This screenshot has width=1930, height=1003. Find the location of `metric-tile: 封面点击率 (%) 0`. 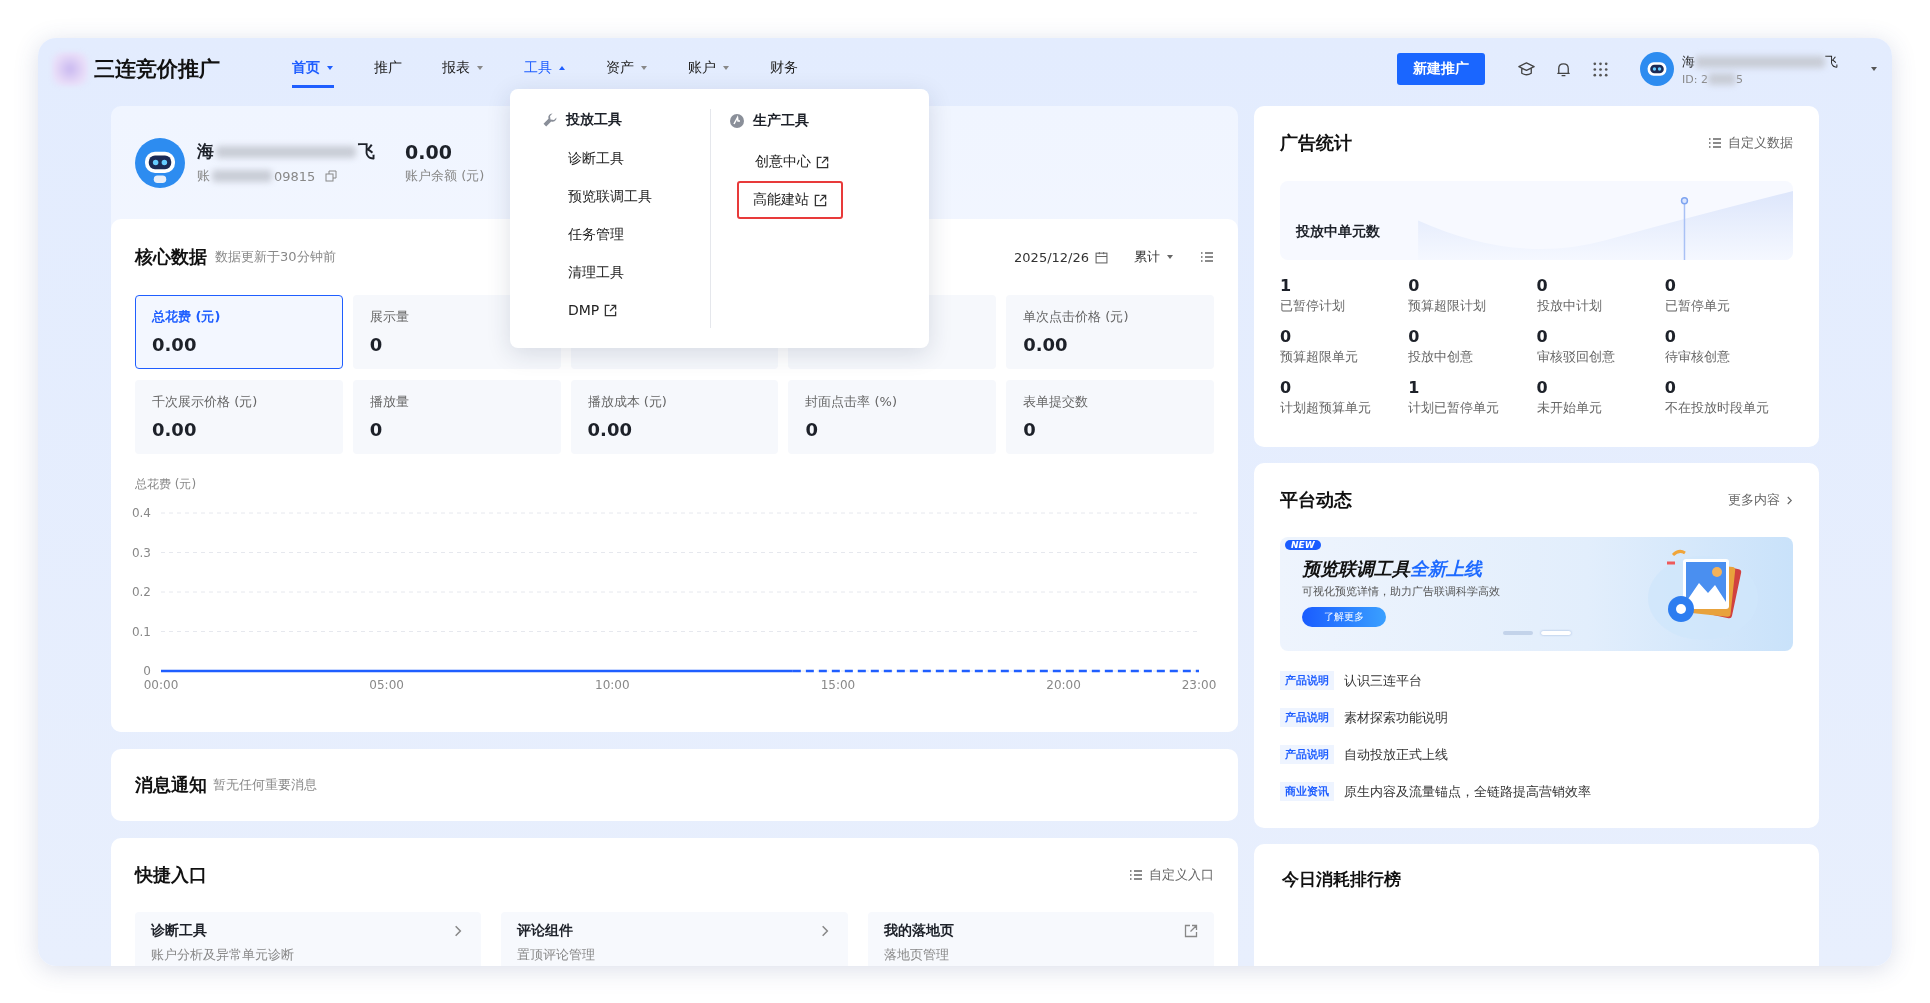

metric-tile: 封面点击率 (%) 0 is located at coordinates (892, 417).